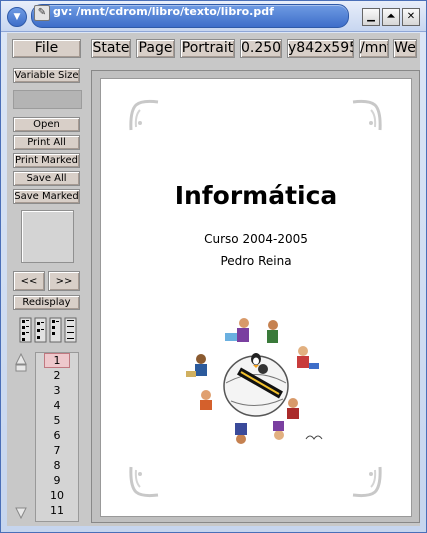  I want to click on corner-ornament-bottom-left, so click(144, 482).